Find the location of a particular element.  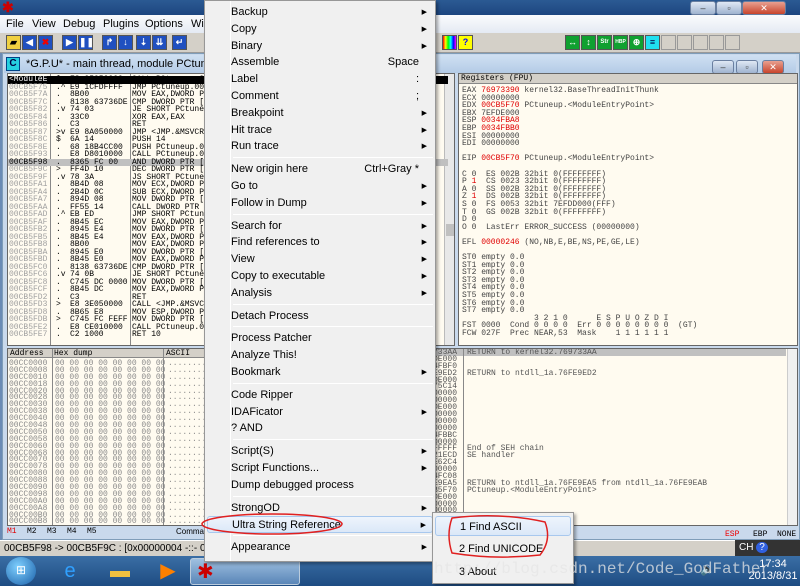

annotation-overlay is located at coordinates (375, 535).